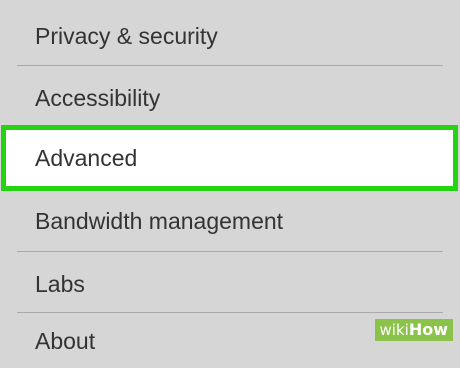 The image size is (460, 368). I want to click on wikihow-logo: wiki How, so click(413, 330).